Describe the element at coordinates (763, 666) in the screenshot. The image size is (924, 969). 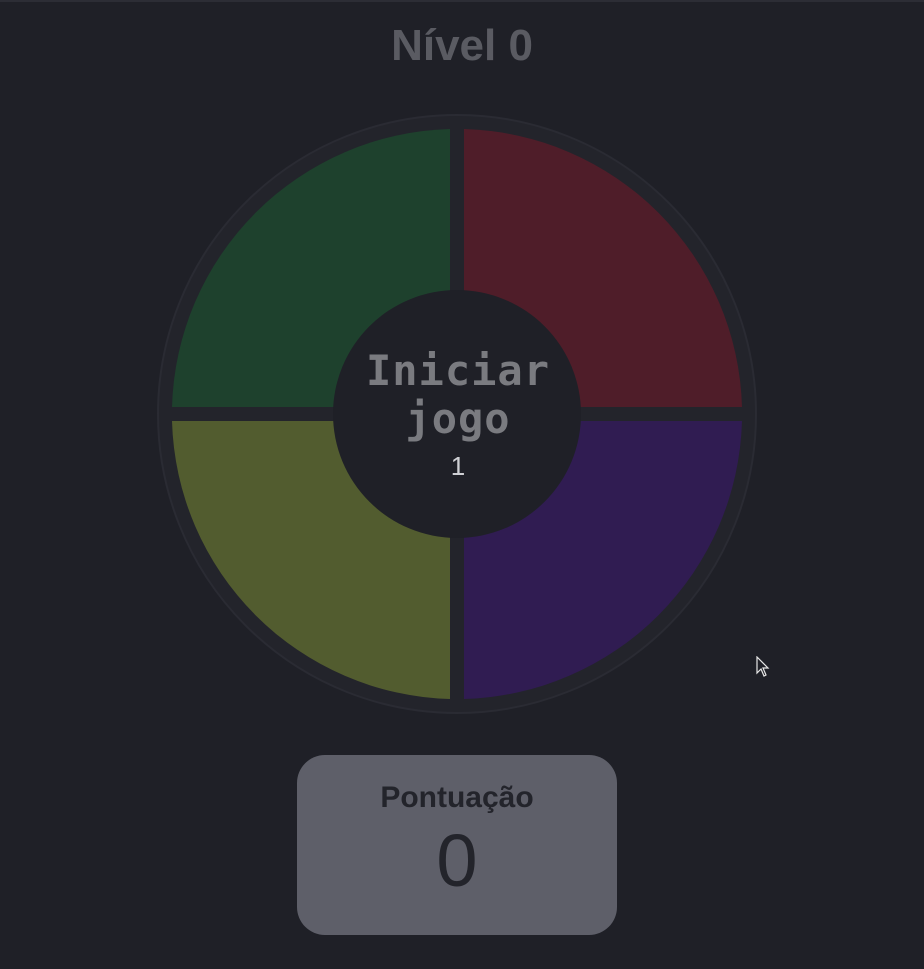
I see `mouse-pointer-icon` at that location.